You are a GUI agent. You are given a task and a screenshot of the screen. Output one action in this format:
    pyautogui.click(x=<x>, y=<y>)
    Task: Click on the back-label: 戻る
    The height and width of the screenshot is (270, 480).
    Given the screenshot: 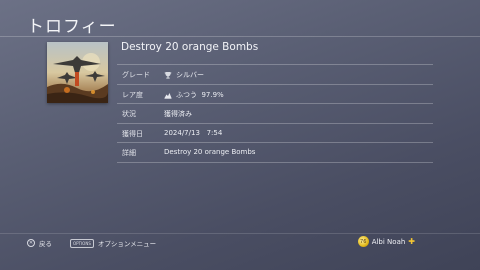 What is the action you would take?
    pyautogui.click(x=45, y=243)
    